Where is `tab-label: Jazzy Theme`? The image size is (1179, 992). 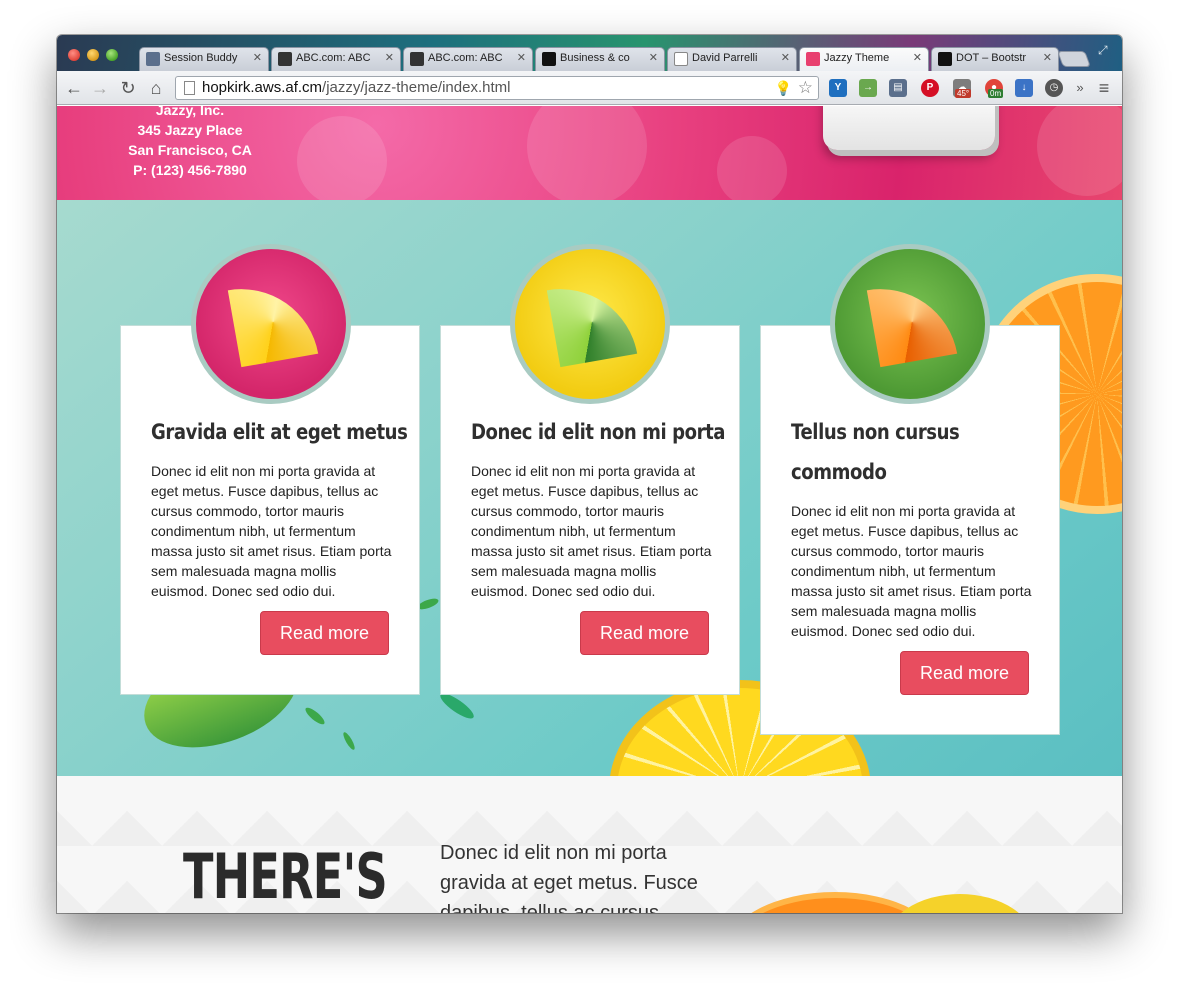
tab-label: Jazzy Theme is located at coordinates (857, 58).